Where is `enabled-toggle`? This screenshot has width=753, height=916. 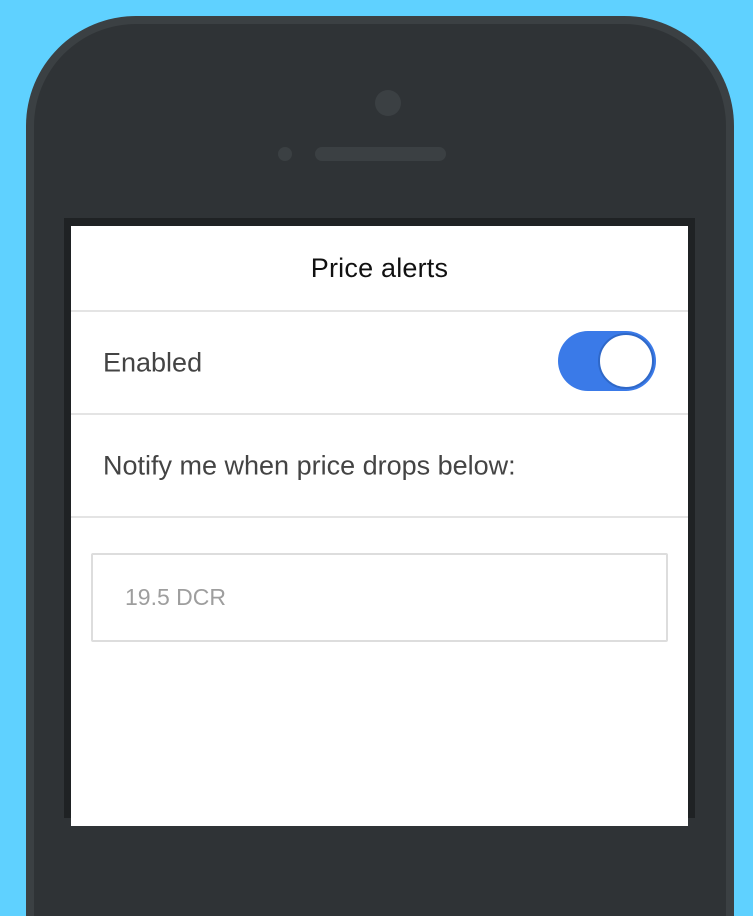
enabled-toggle is located at coordinates (607, 361).